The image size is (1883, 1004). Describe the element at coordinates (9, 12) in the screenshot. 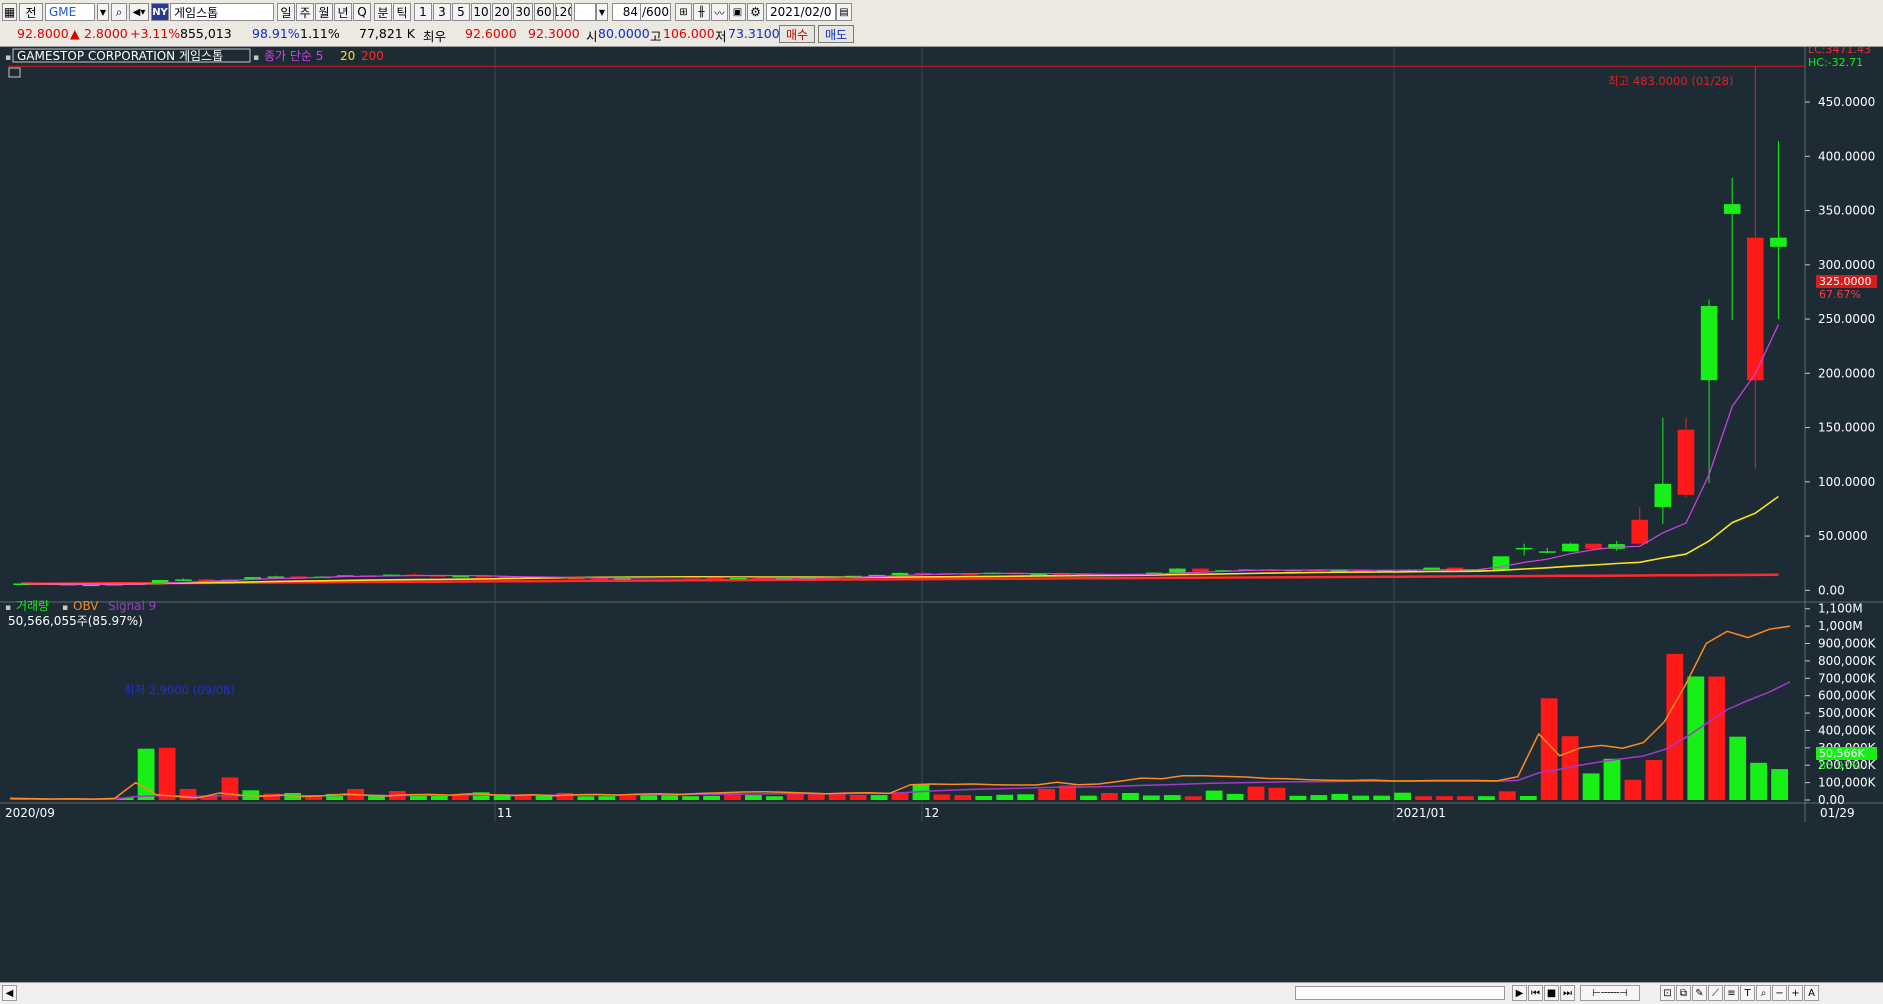

I see `layout-icon: ▦` at that location.